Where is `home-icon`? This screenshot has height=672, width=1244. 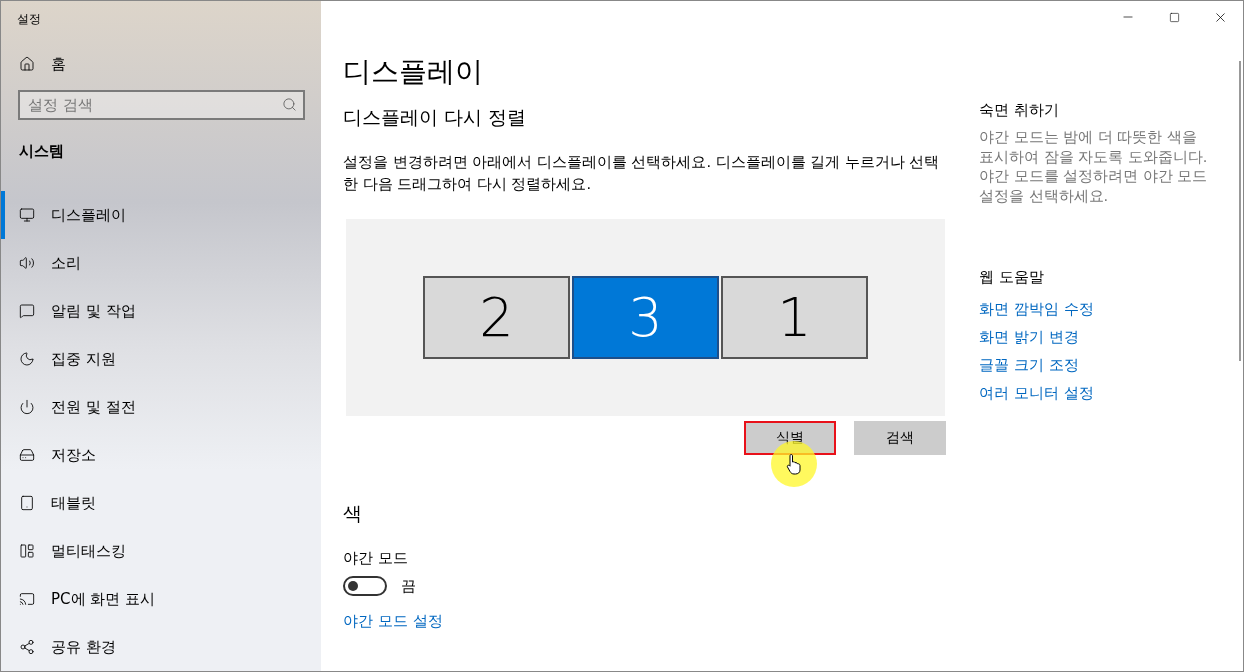
home-icon is located at coordinates (27, 64).